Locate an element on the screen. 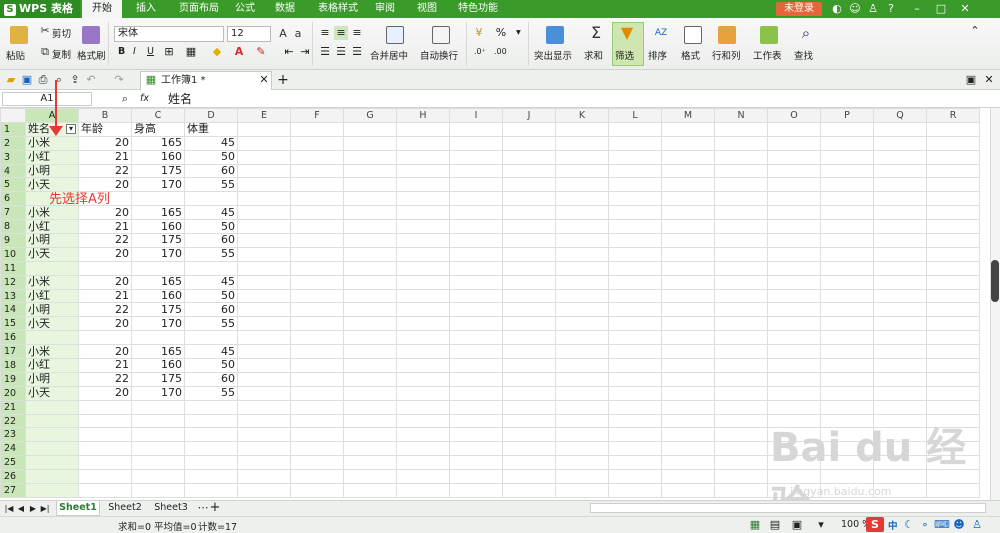 Image resolution: width=1000 pixels, height=533 pixels. cell-f11 is located at coordinates (317, 268).